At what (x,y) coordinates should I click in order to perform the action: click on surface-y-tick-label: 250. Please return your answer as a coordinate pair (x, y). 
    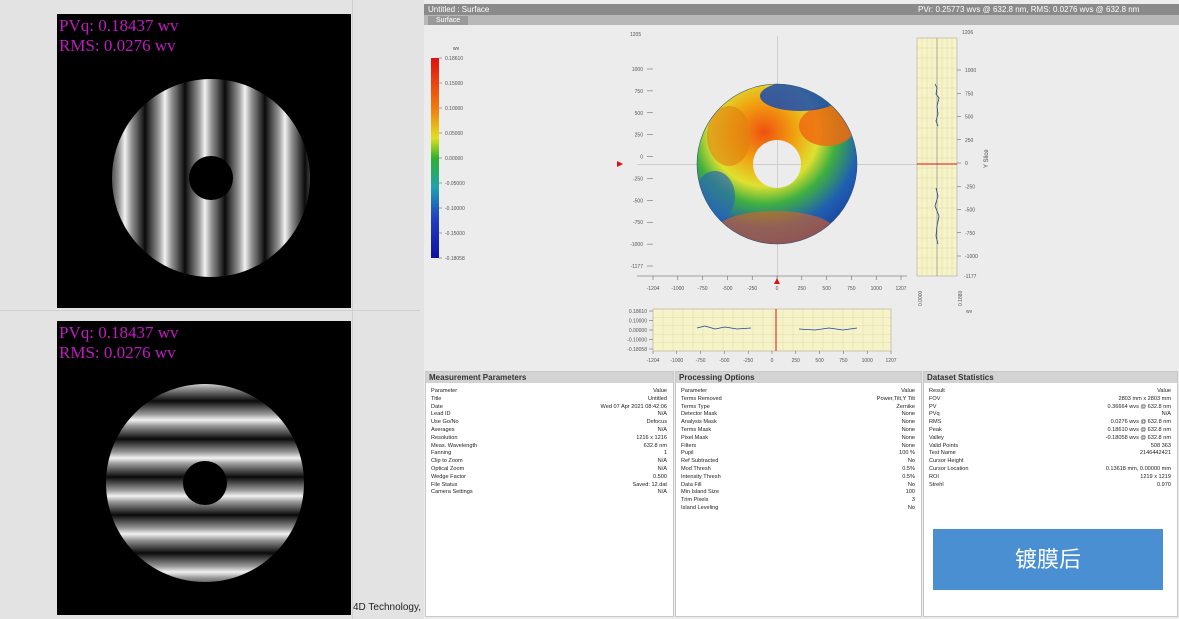
    Looking at the image, I should click on (639, 136).